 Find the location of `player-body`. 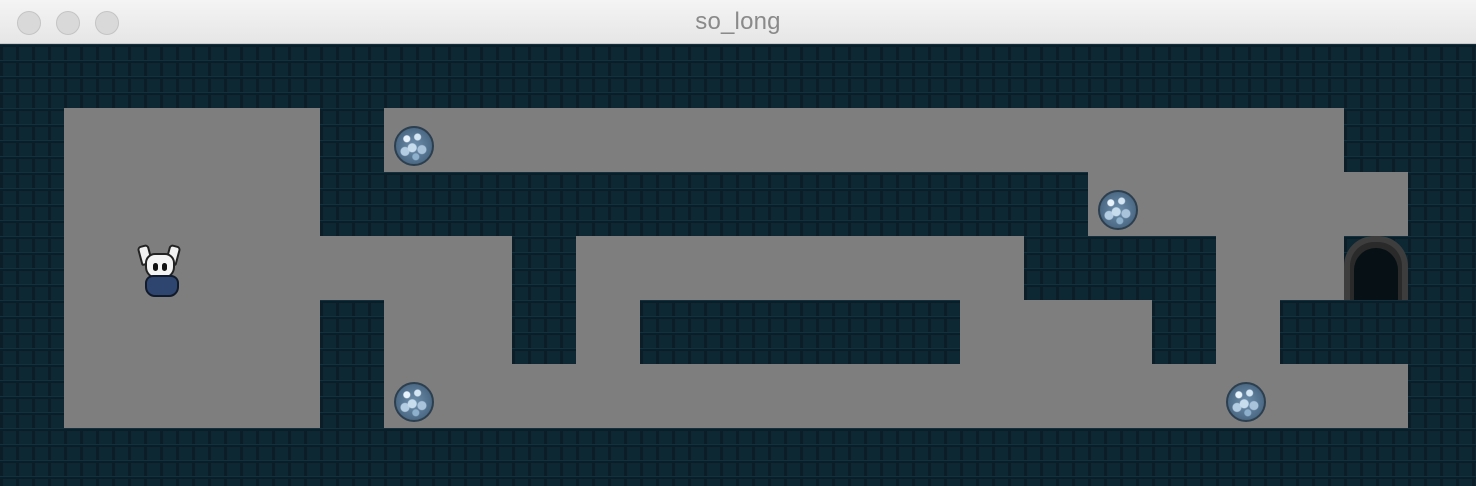

player-body is located at coordinates (162, 286).